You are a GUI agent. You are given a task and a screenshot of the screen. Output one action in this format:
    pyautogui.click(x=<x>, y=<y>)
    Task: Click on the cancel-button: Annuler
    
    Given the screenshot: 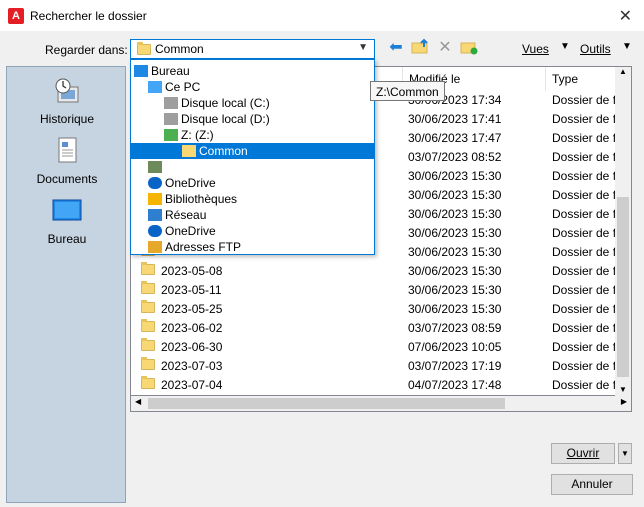 What is the action you would take?
    pyautogui.click(x=592, y=484)
    